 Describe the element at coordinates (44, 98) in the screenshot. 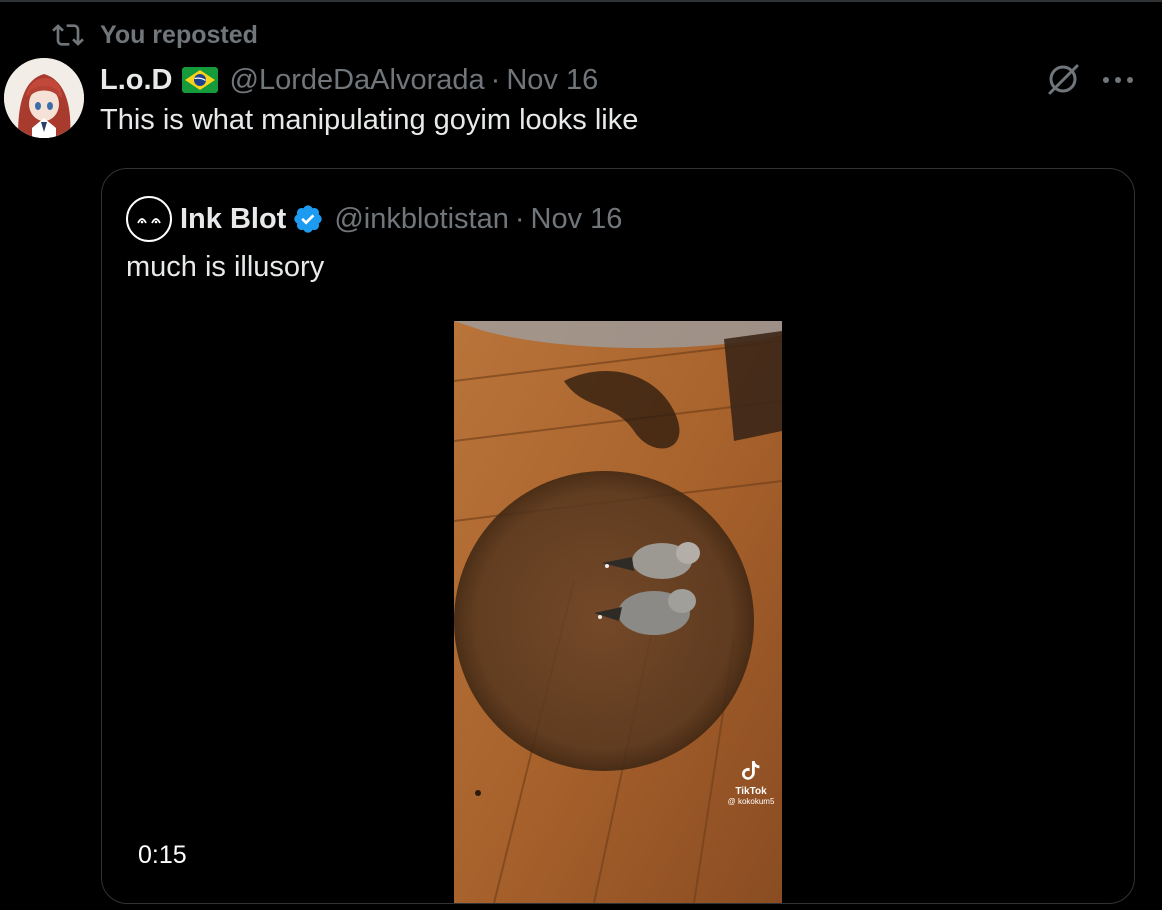

I see `avatar` at that location.